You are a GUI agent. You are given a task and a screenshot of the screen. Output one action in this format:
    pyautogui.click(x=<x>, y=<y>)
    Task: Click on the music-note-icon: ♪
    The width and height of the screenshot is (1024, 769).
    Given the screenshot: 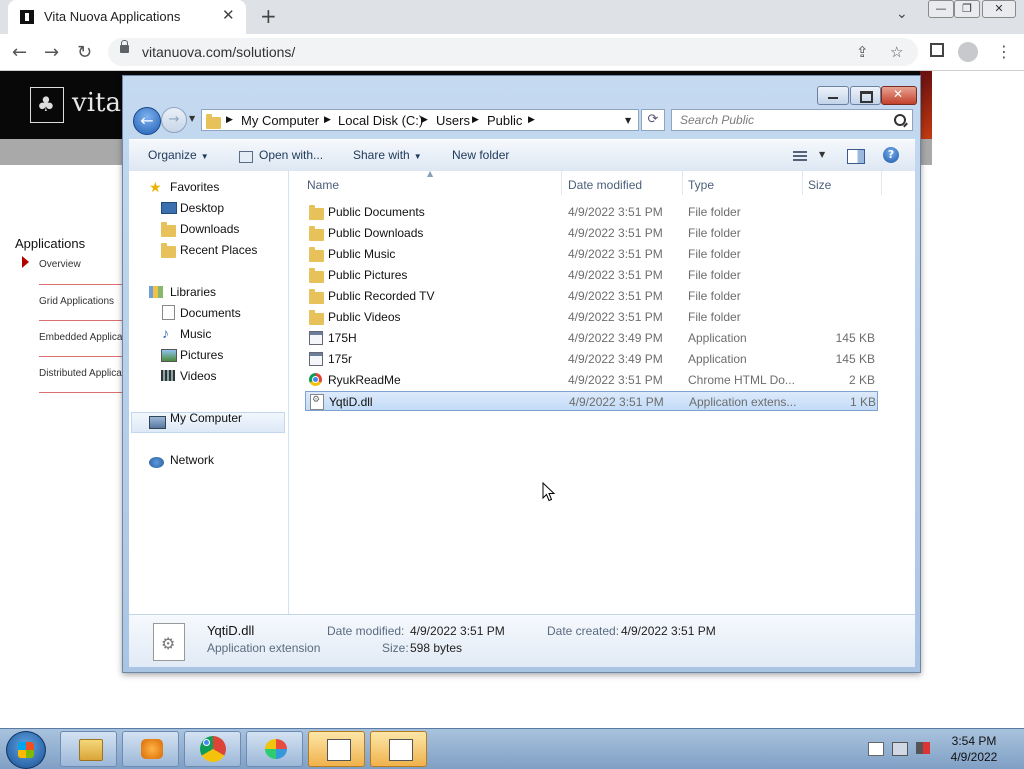 What is the action you would take?
    pyautogui.click(x=165, y=333)
    